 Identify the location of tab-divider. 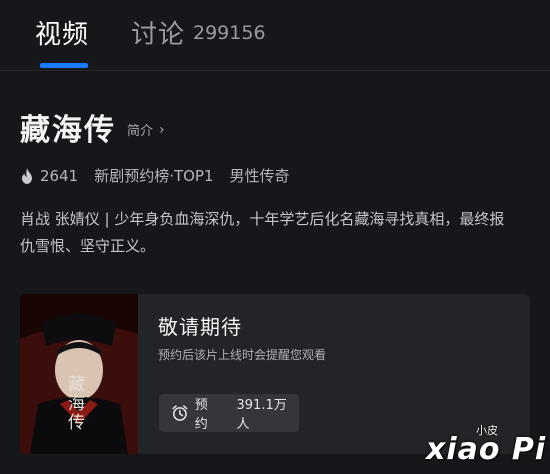
(275, 70).